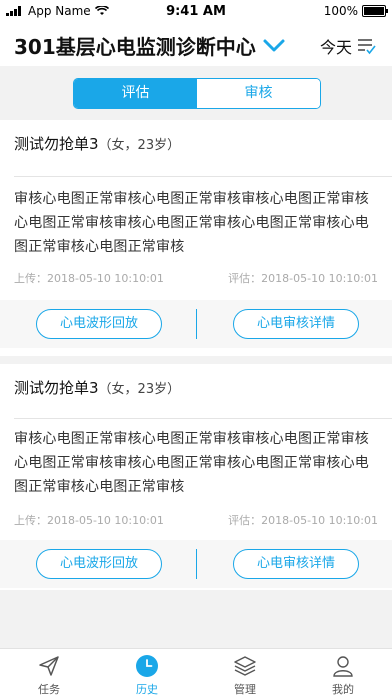 Image resolution: width=392 pixels, height=697 pixels. I want to click on send-icon, so click(49, 666).